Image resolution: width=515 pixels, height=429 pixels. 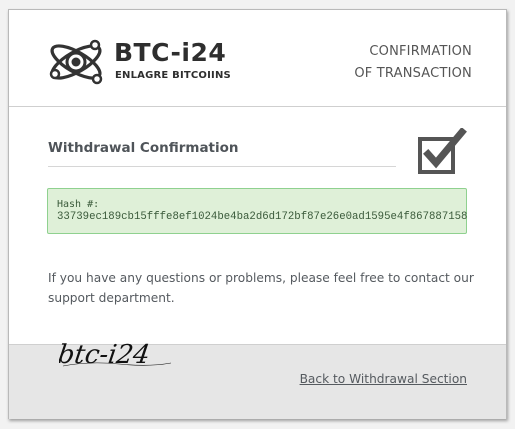 What do you see at coordinates (383, 379) in the screenshot?
I see `back-to-withdrawal-link: Back to Withdrawal Section` at bounding box center [383, 379].